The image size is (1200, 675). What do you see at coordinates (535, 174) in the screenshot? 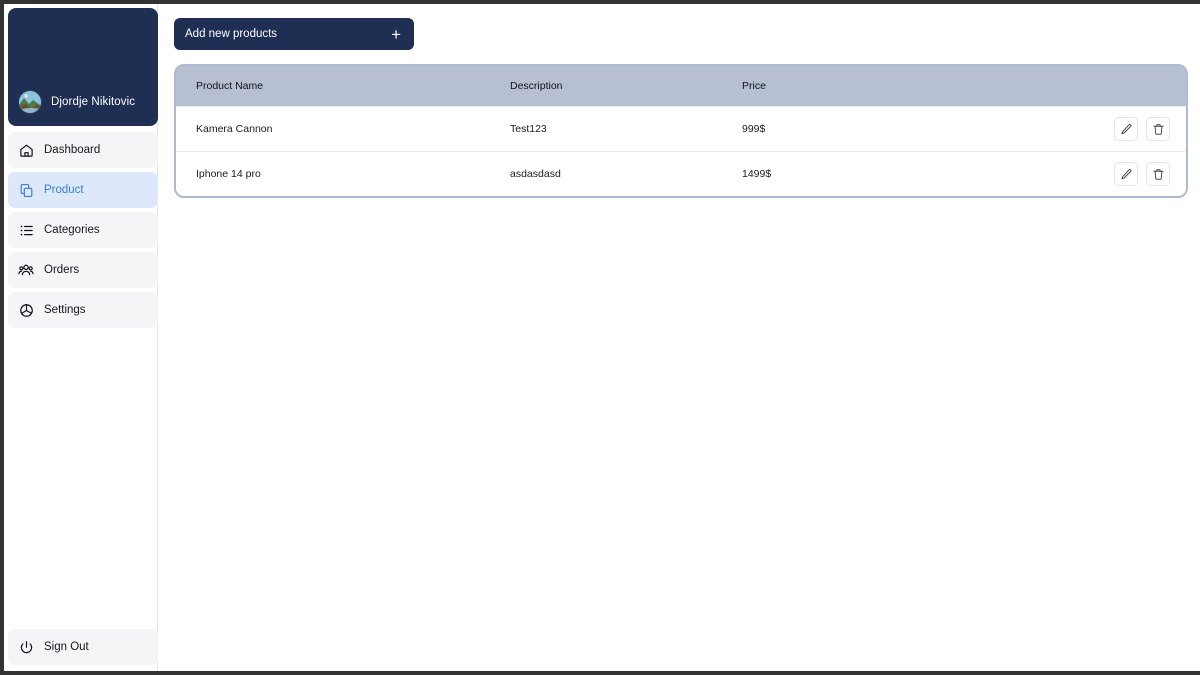
I see `cell-description: asdasdasd` at bounding box center [535, 174].